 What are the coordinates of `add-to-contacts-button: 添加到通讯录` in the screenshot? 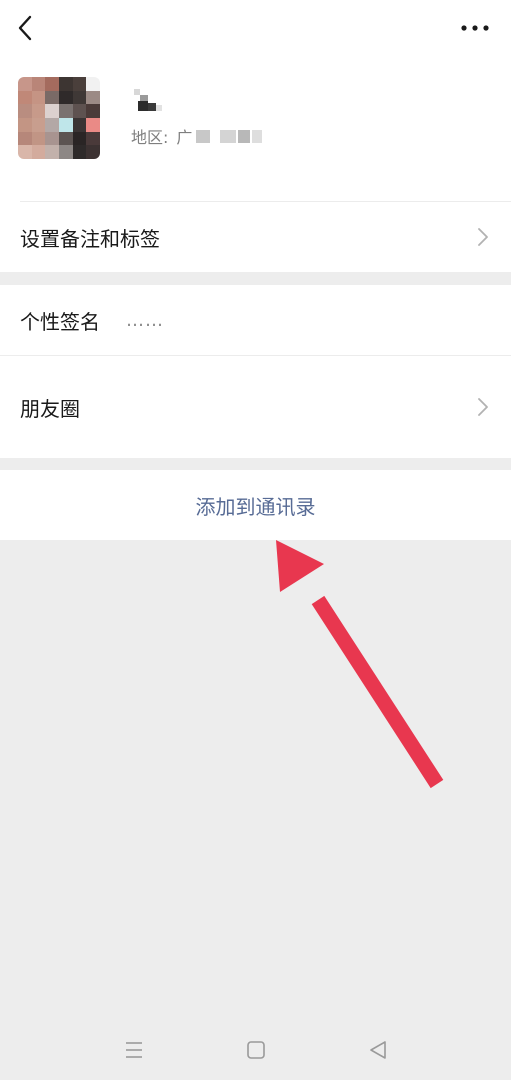 It's located at (255, 505).